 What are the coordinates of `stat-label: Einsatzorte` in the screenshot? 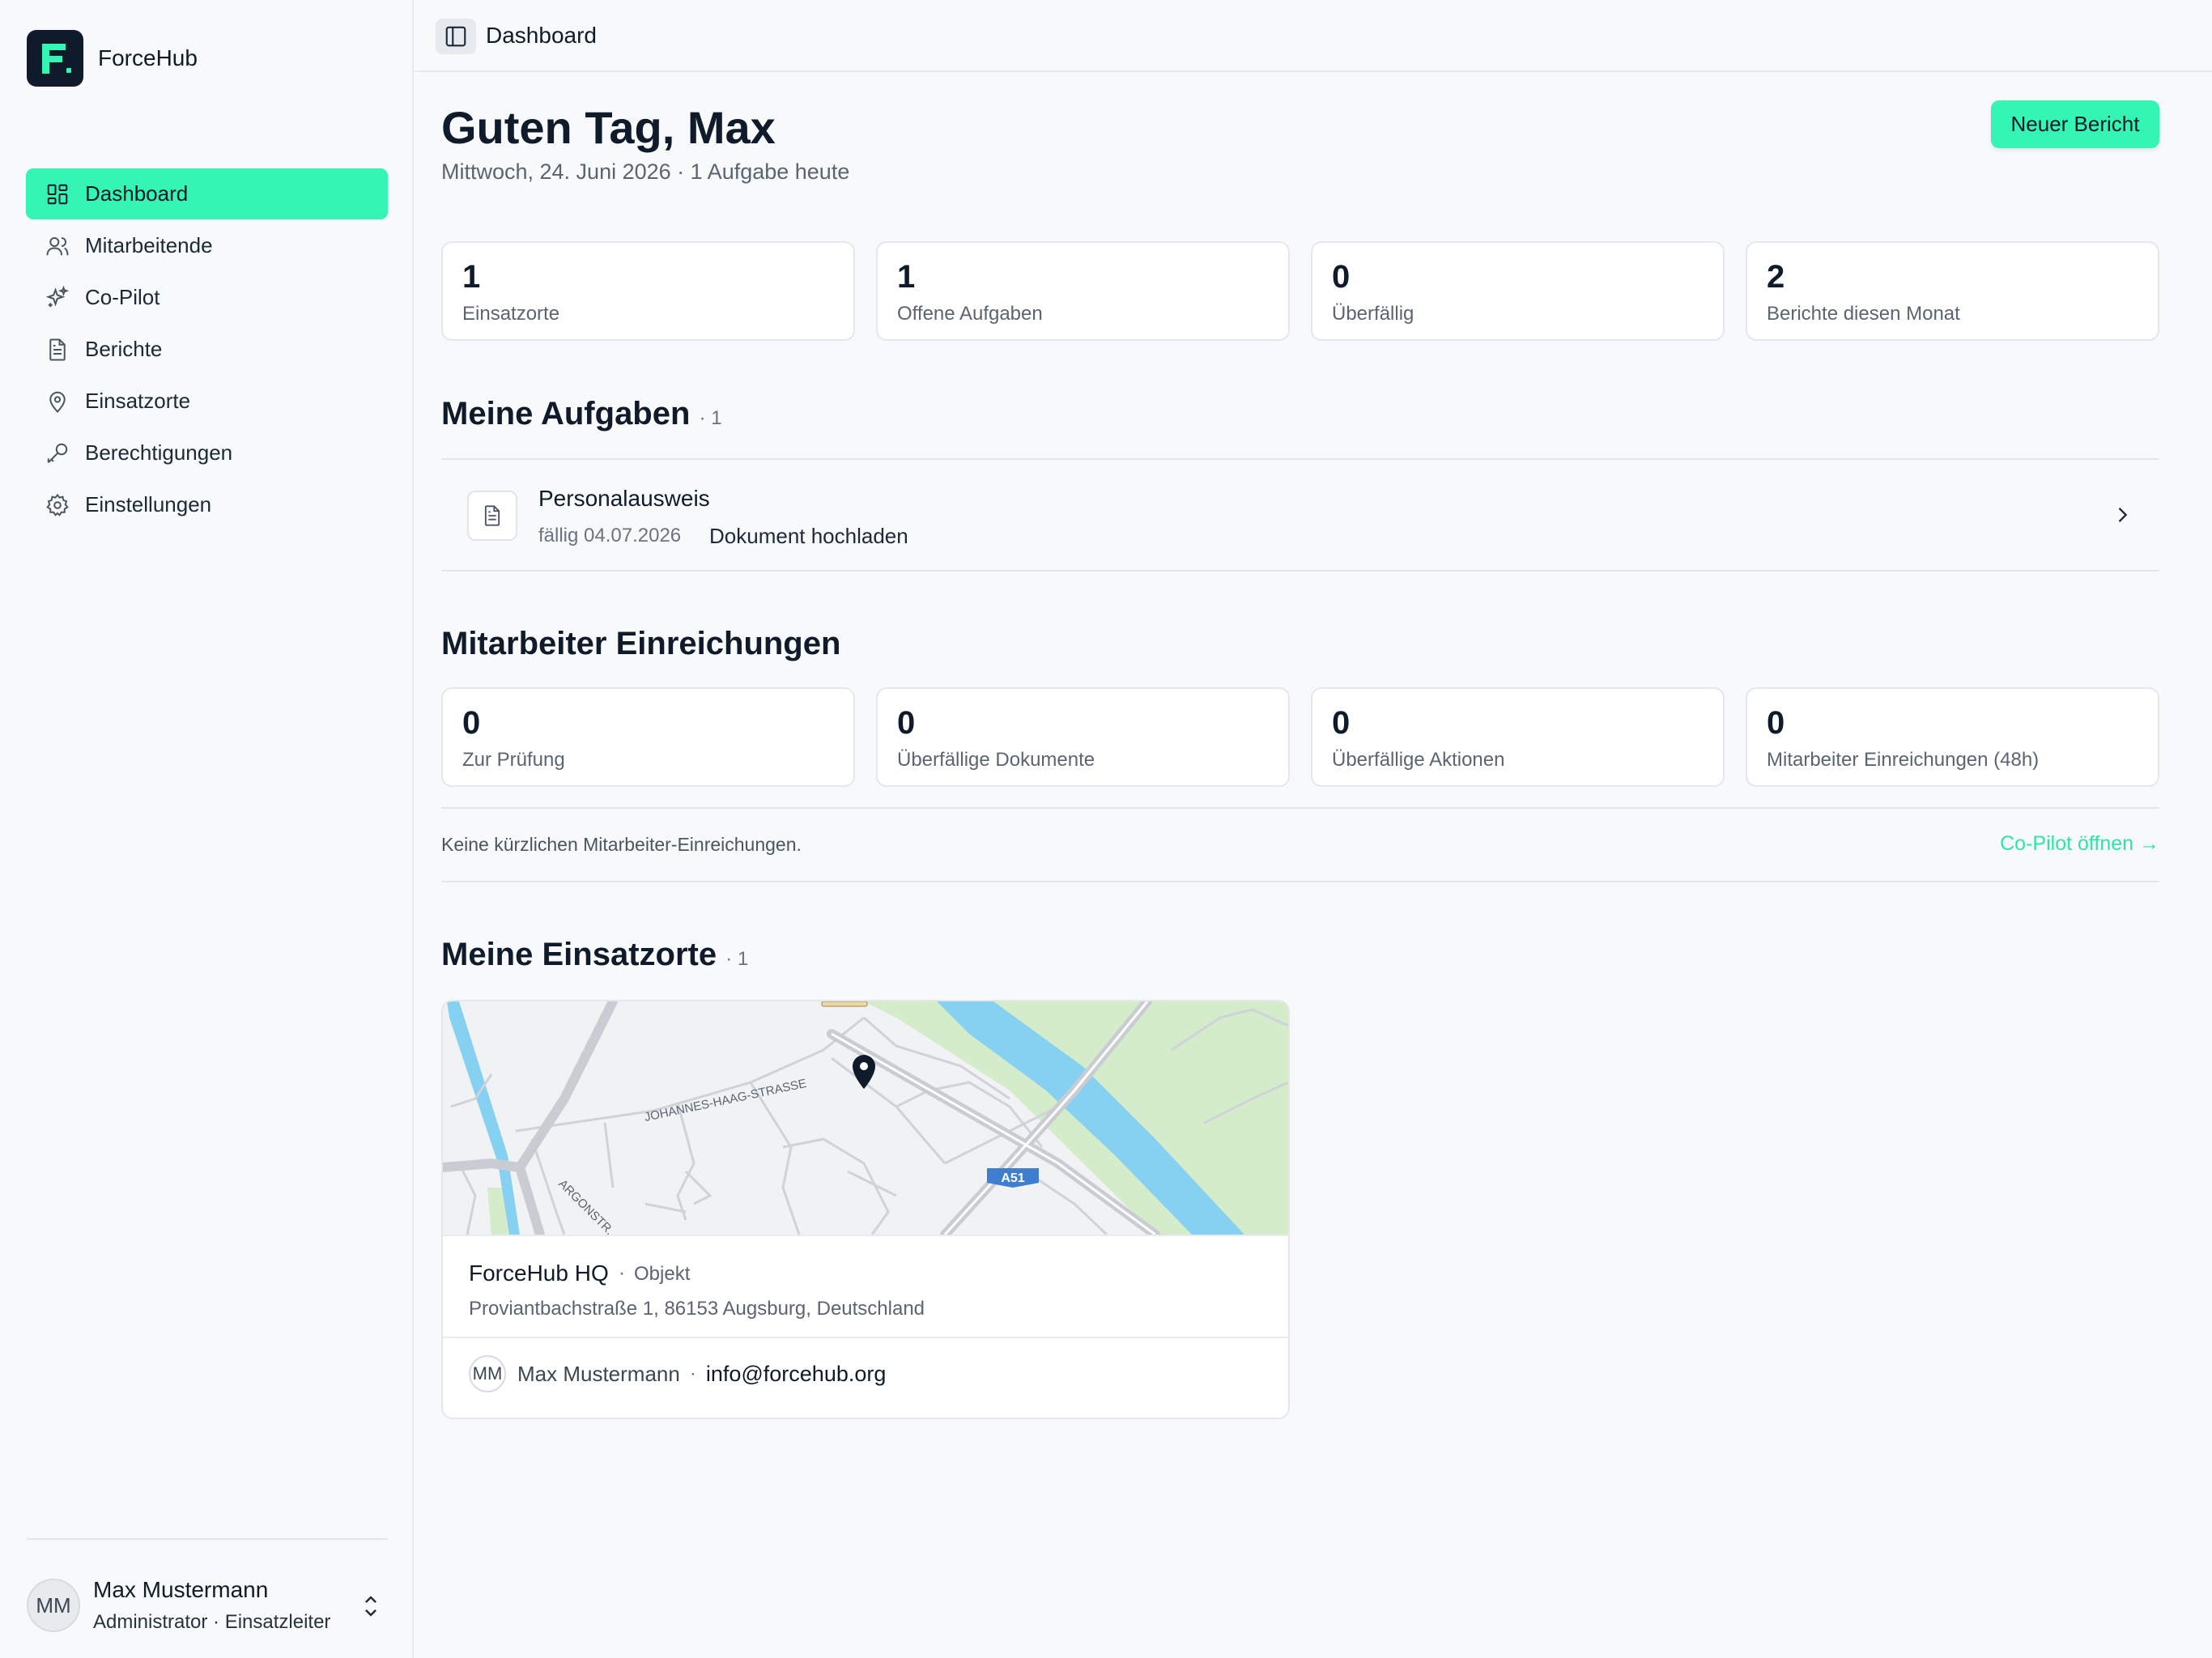 It's located at (511, 314).